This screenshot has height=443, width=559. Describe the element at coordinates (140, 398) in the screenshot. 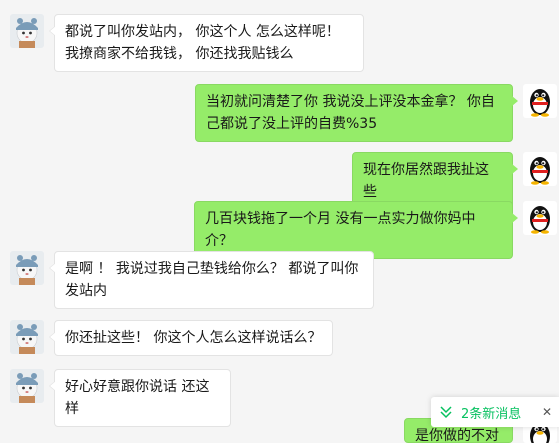

I see `message-bubble-incoming: 好心好意跟你说话 还这样` at that location.